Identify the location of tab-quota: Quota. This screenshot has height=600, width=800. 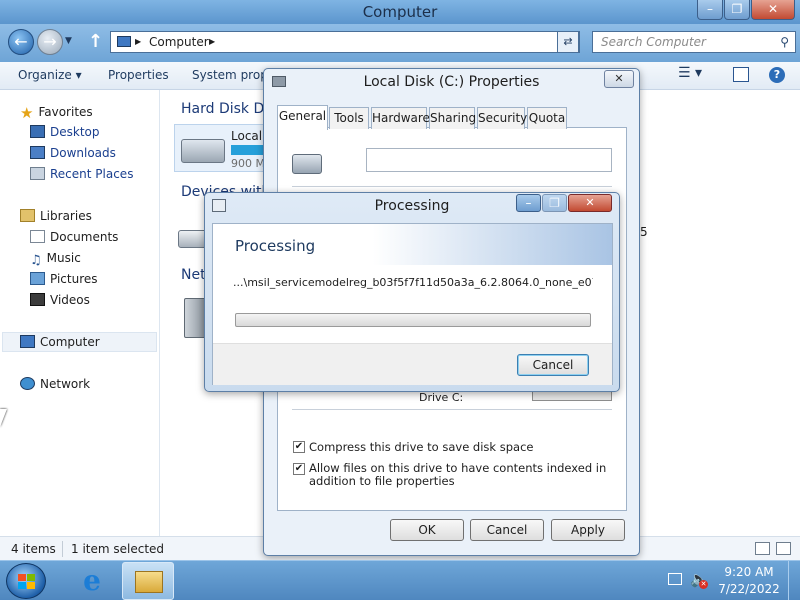
(547, 118).